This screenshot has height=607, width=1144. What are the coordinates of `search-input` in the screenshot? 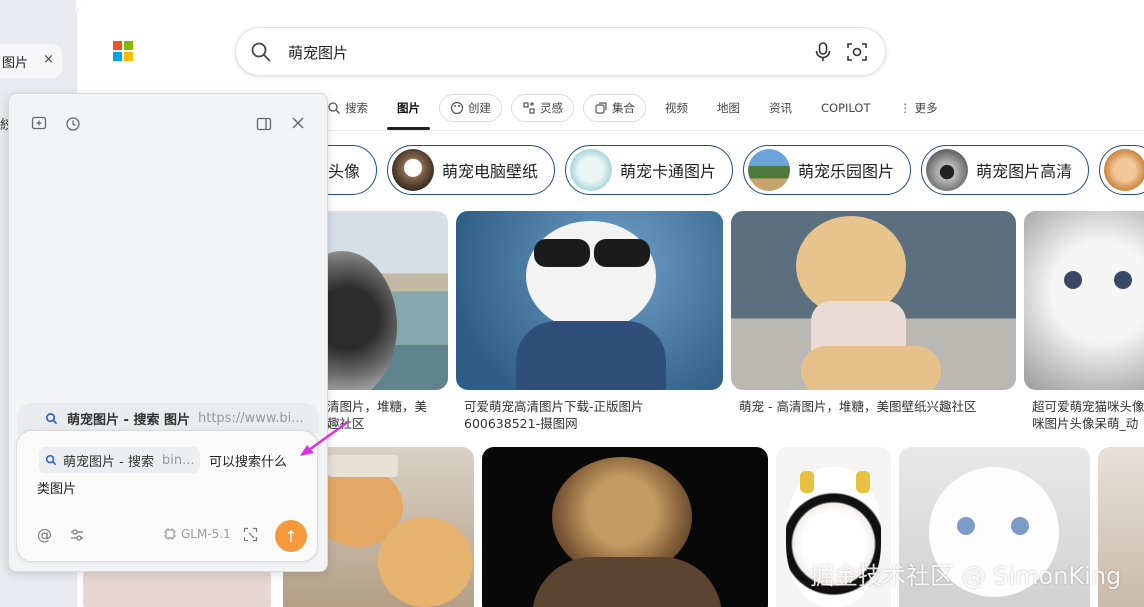 It's located at (538, 52).